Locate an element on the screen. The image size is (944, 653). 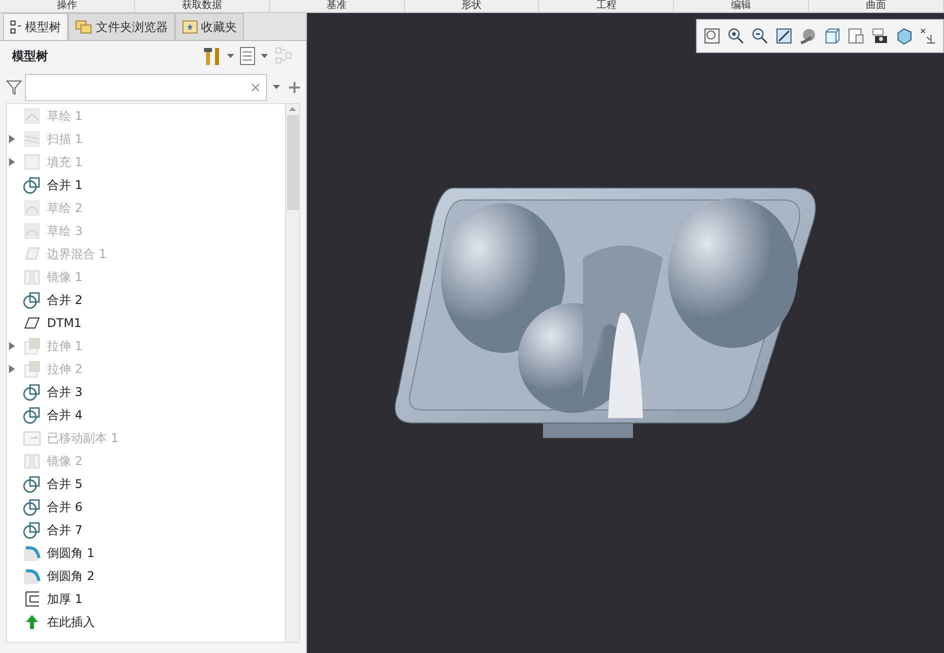
tree-item: 合并 2 is located at coordinates (64, 299).